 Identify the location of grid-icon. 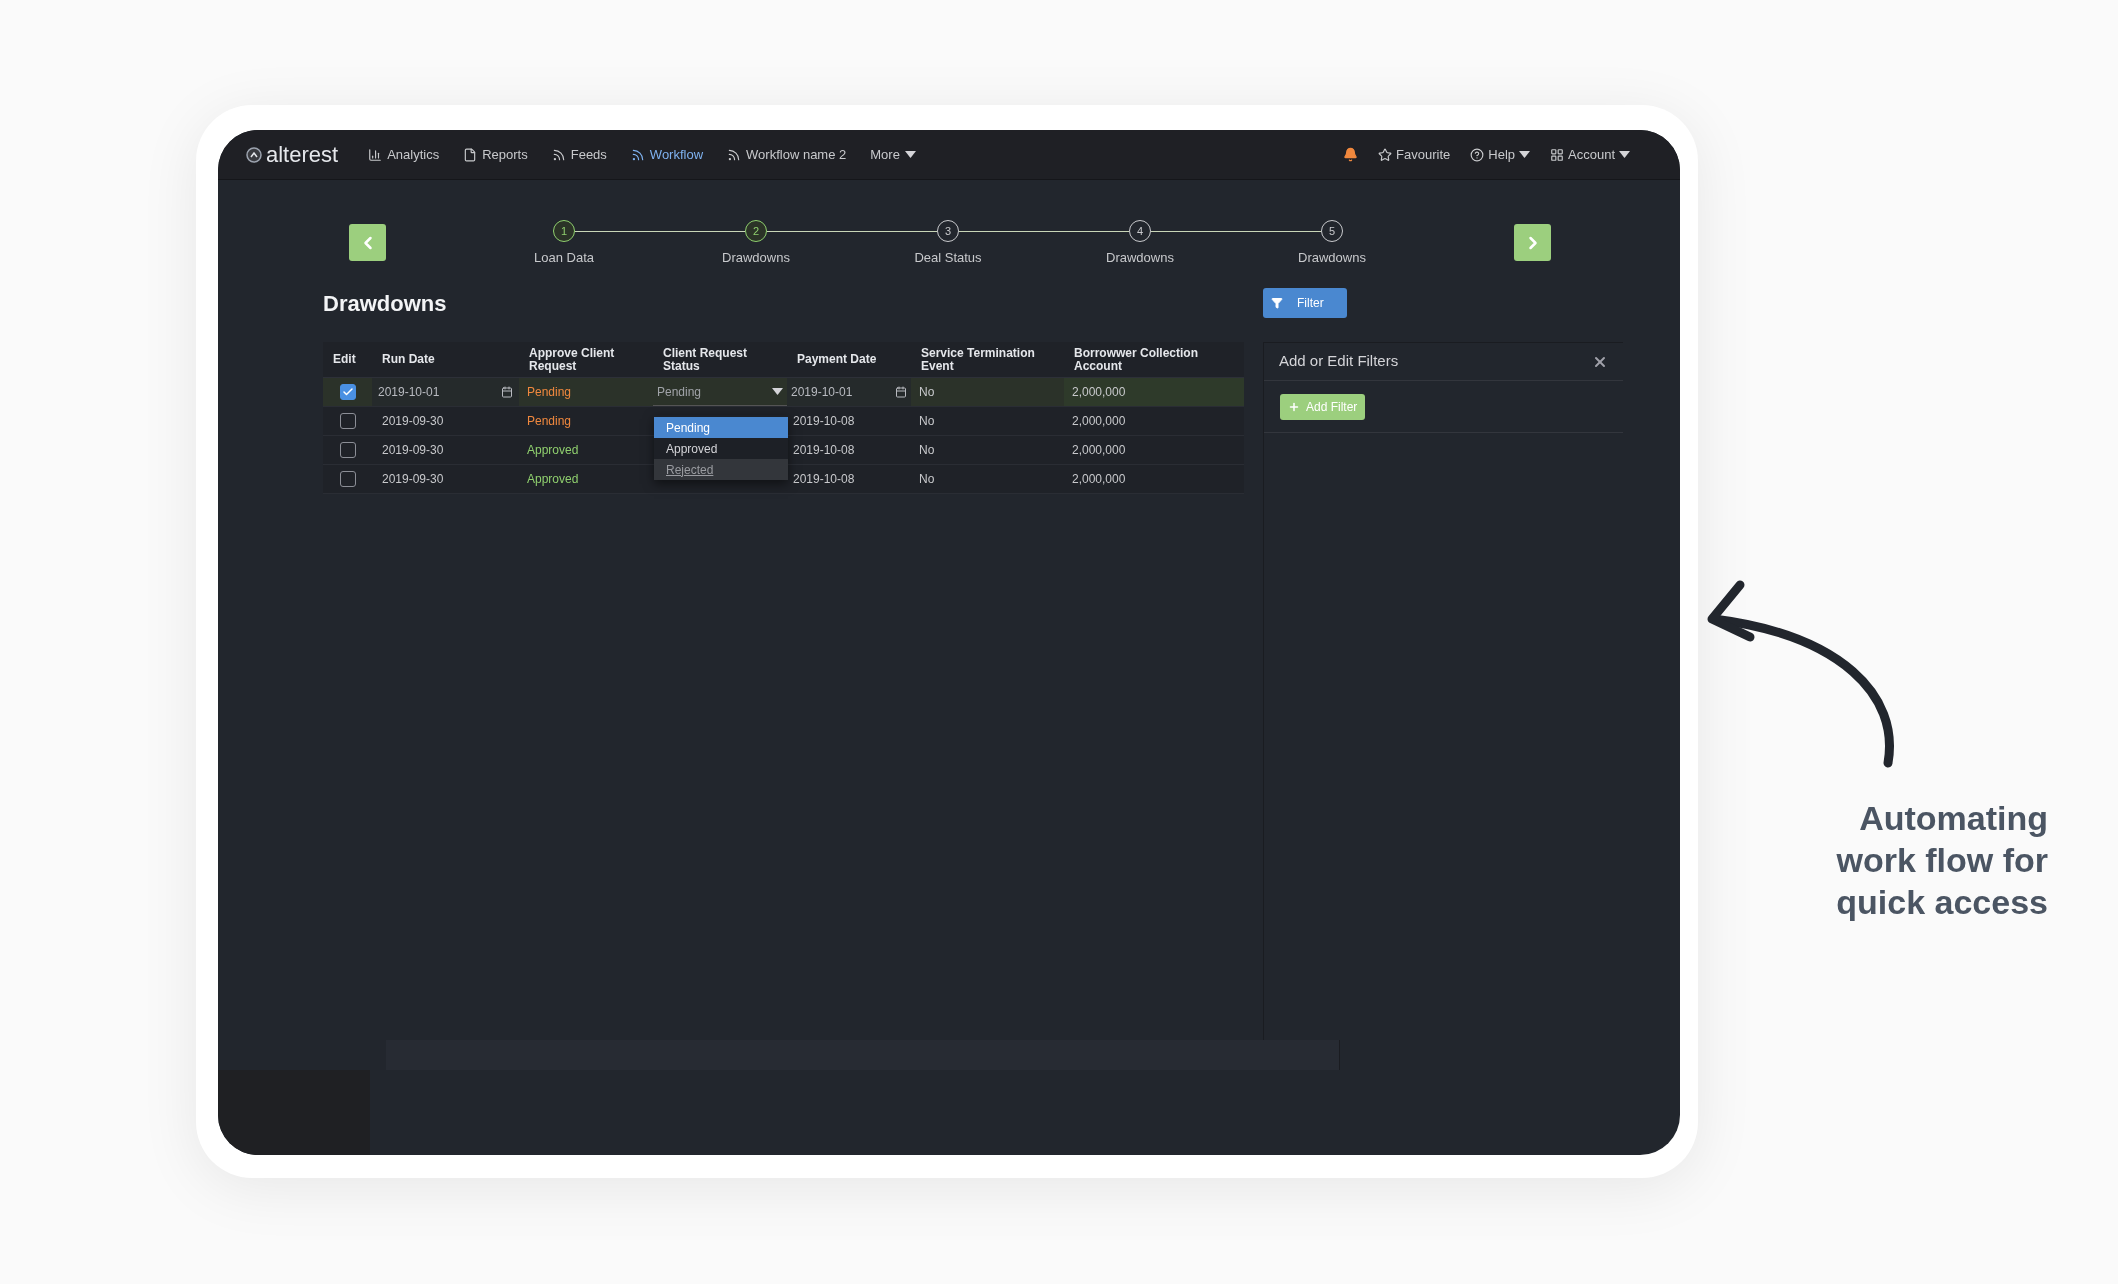
(1557, 154).